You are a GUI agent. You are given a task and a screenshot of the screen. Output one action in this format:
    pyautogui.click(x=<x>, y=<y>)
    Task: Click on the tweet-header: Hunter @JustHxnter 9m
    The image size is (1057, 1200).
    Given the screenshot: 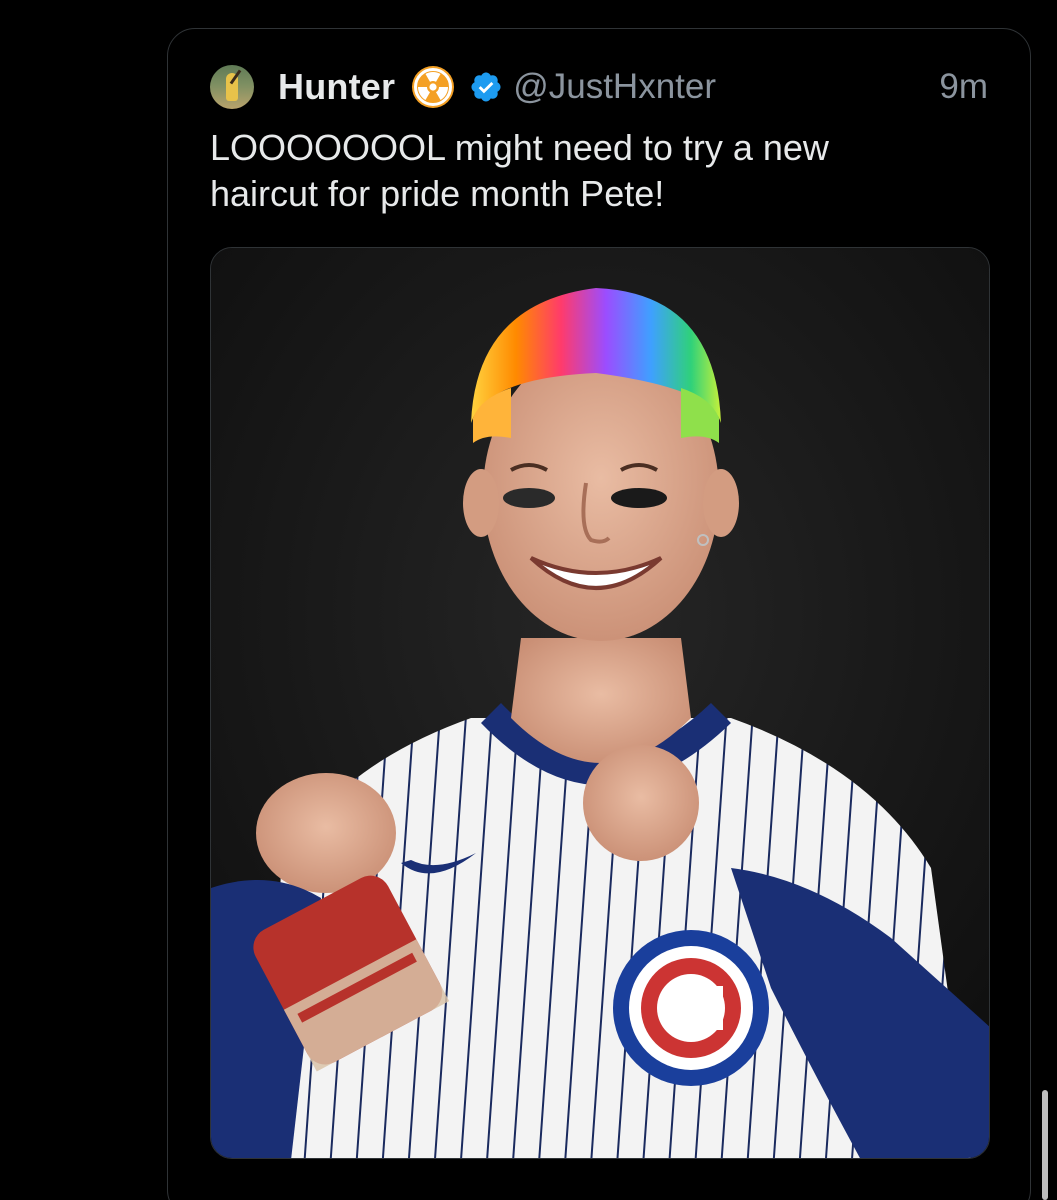 What is the action you would take?
    pyautogui.click(x=599, y=87)
    